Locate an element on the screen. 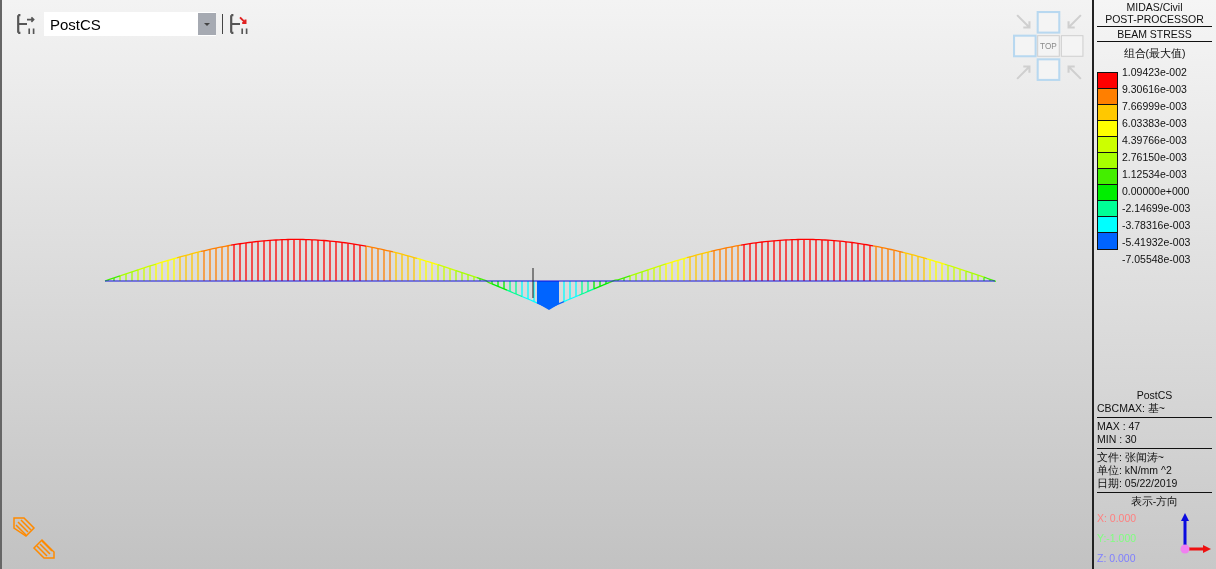 The image size is (1216, 569). legend-value: 0.00000e+000 is located at coordinates (1156, 192).